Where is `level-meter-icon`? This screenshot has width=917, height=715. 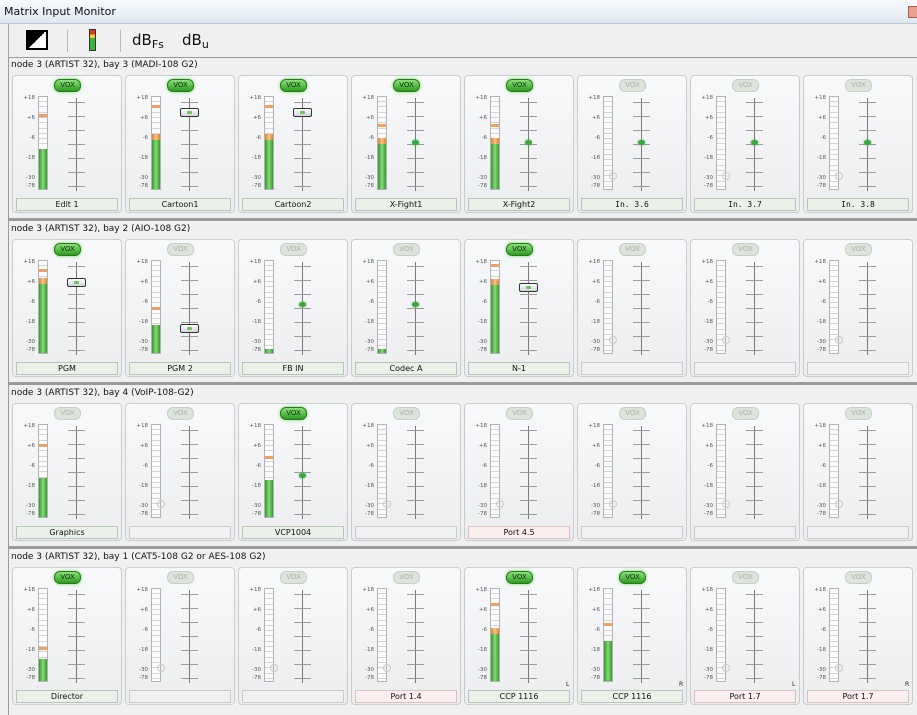
level-meter-icon is located at coordinates (92, 40).